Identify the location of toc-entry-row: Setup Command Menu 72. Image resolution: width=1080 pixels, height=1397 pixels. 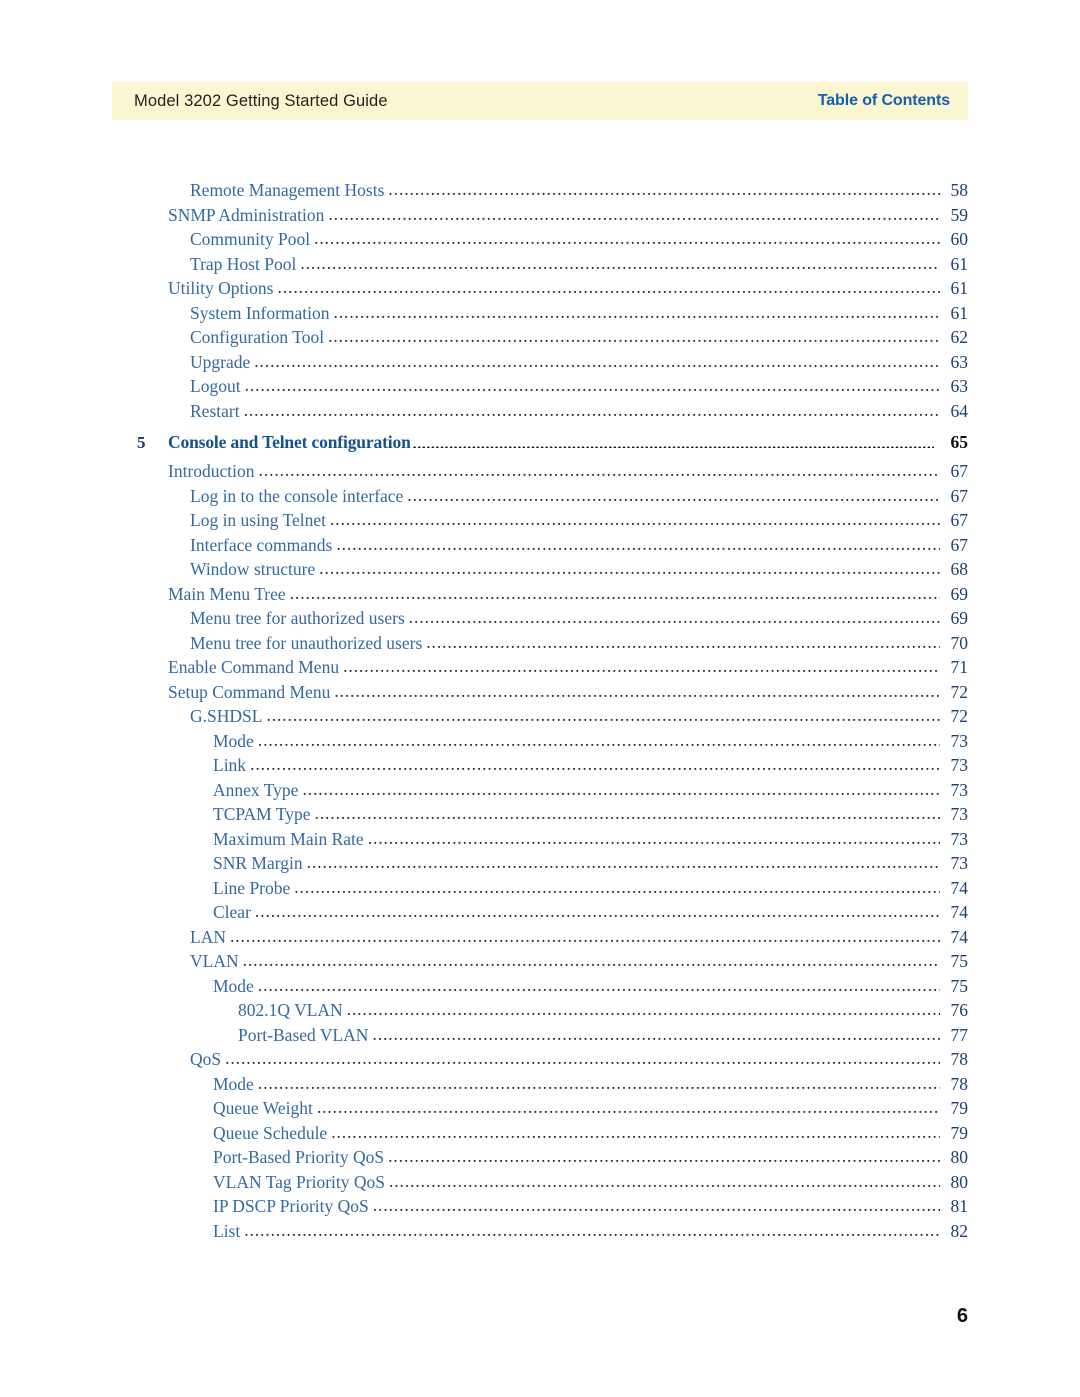
(540, 692).